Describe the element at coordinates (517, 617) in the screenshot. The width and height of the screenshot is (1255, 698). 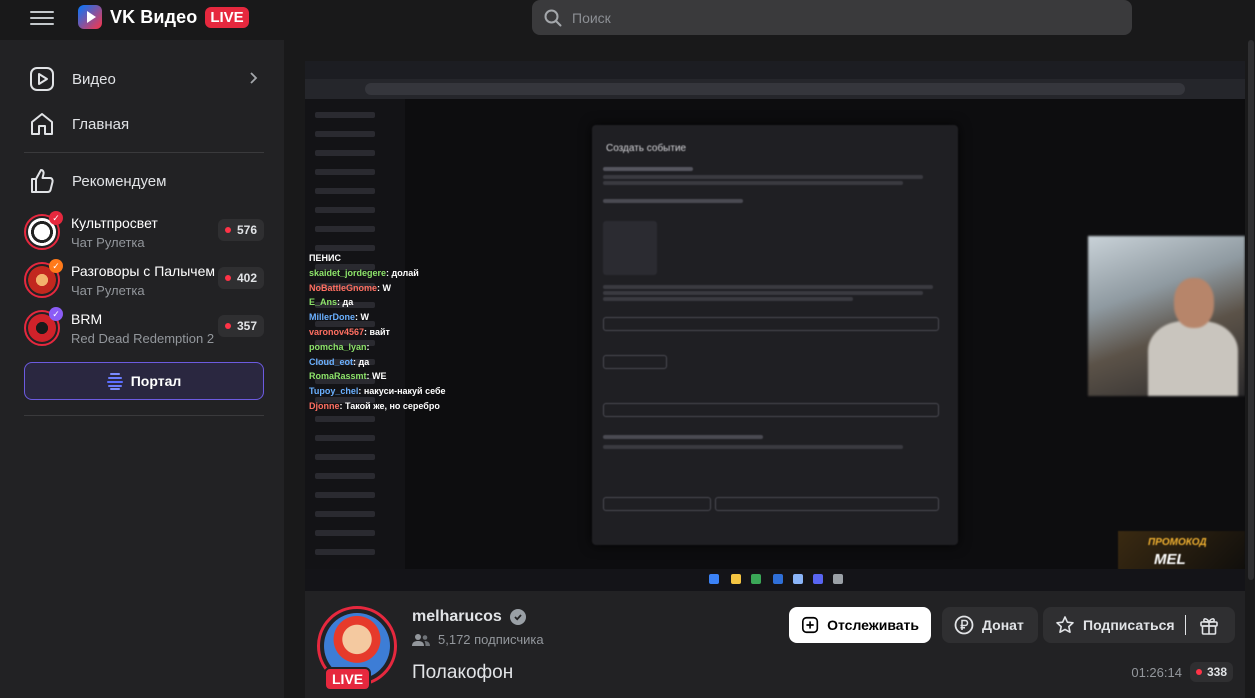
I see `verified-icon` at that location.